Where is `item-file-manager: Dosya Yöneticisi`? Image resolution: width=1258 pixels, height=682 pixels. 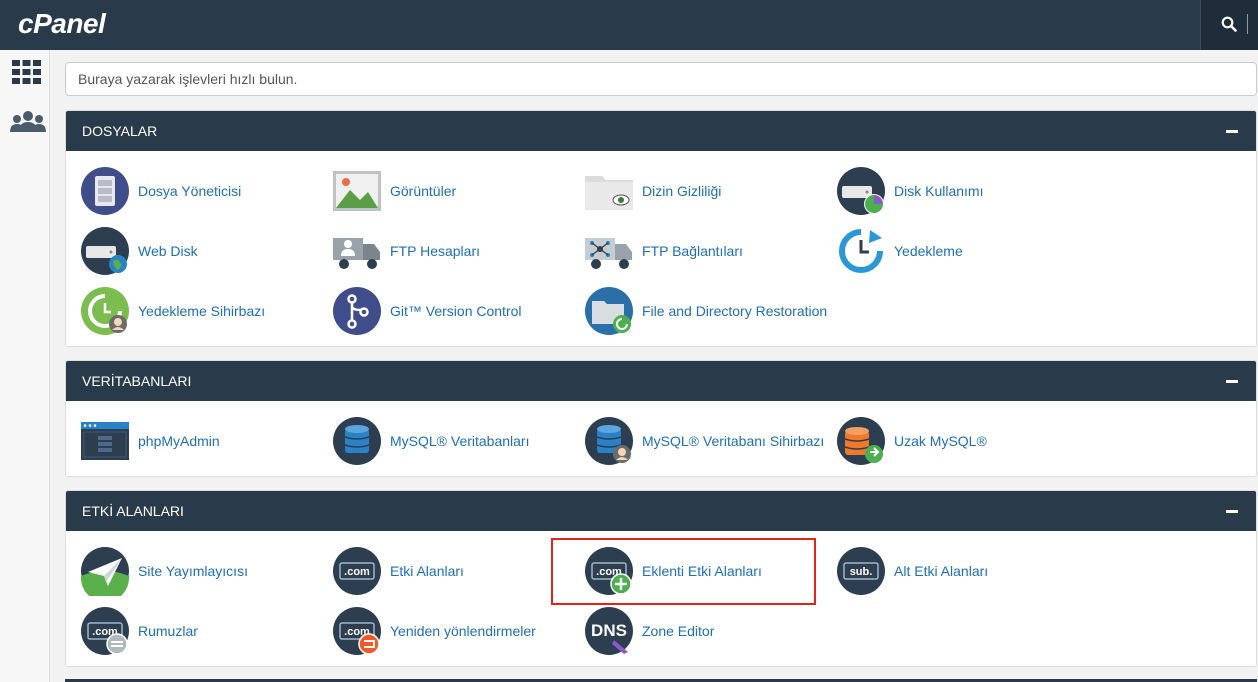
item-file-manager: Dosya Yöneticisi is located at coordinates (160, 191).